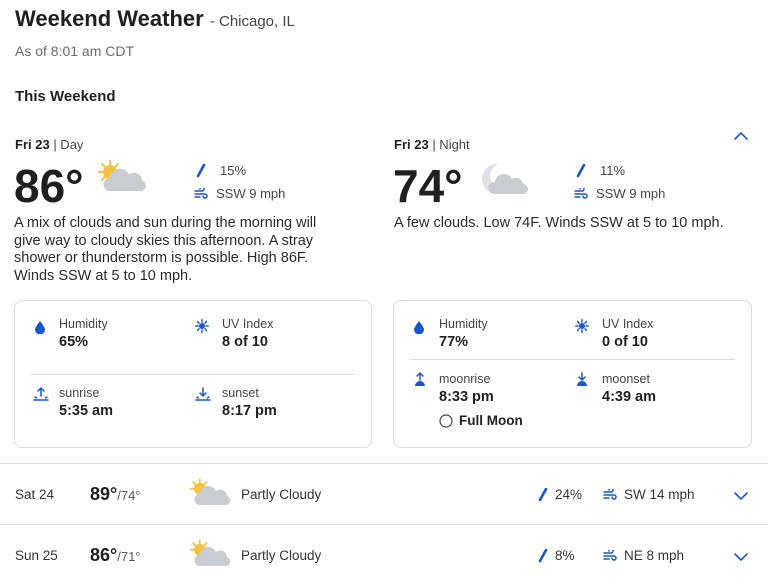  I want to click on sunrise-icon, so click(41, 393).